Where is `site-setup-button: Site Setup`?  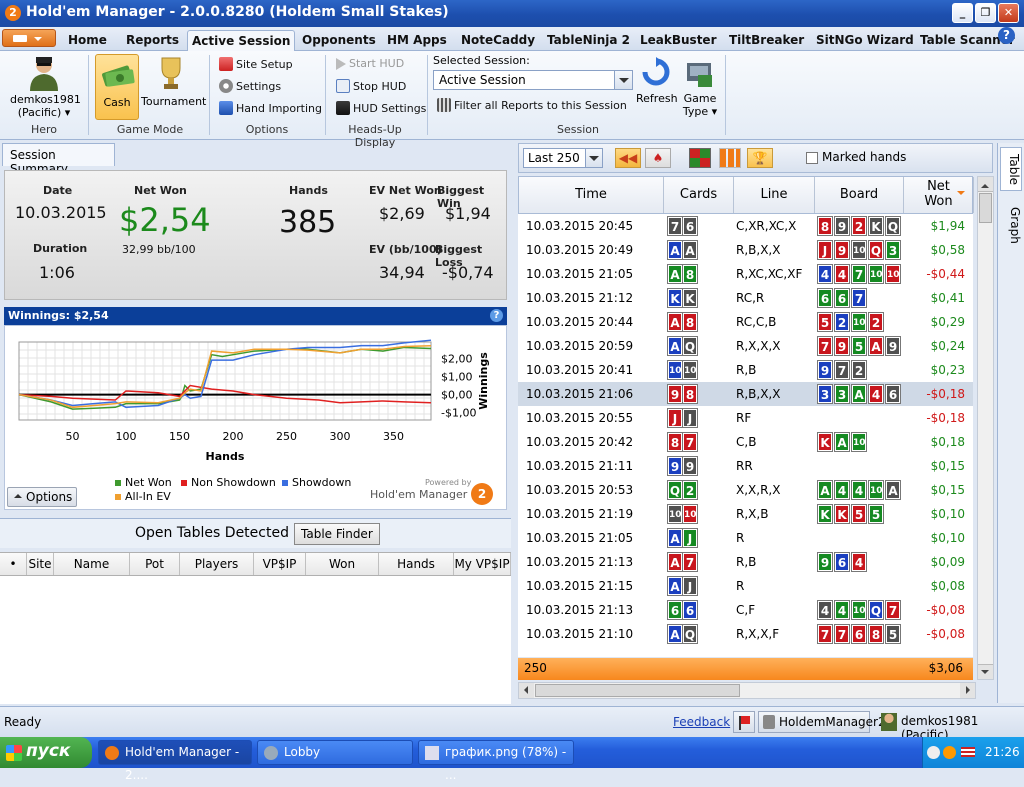 site-setup-button: Site Setup is located at coordinates (256, 64).